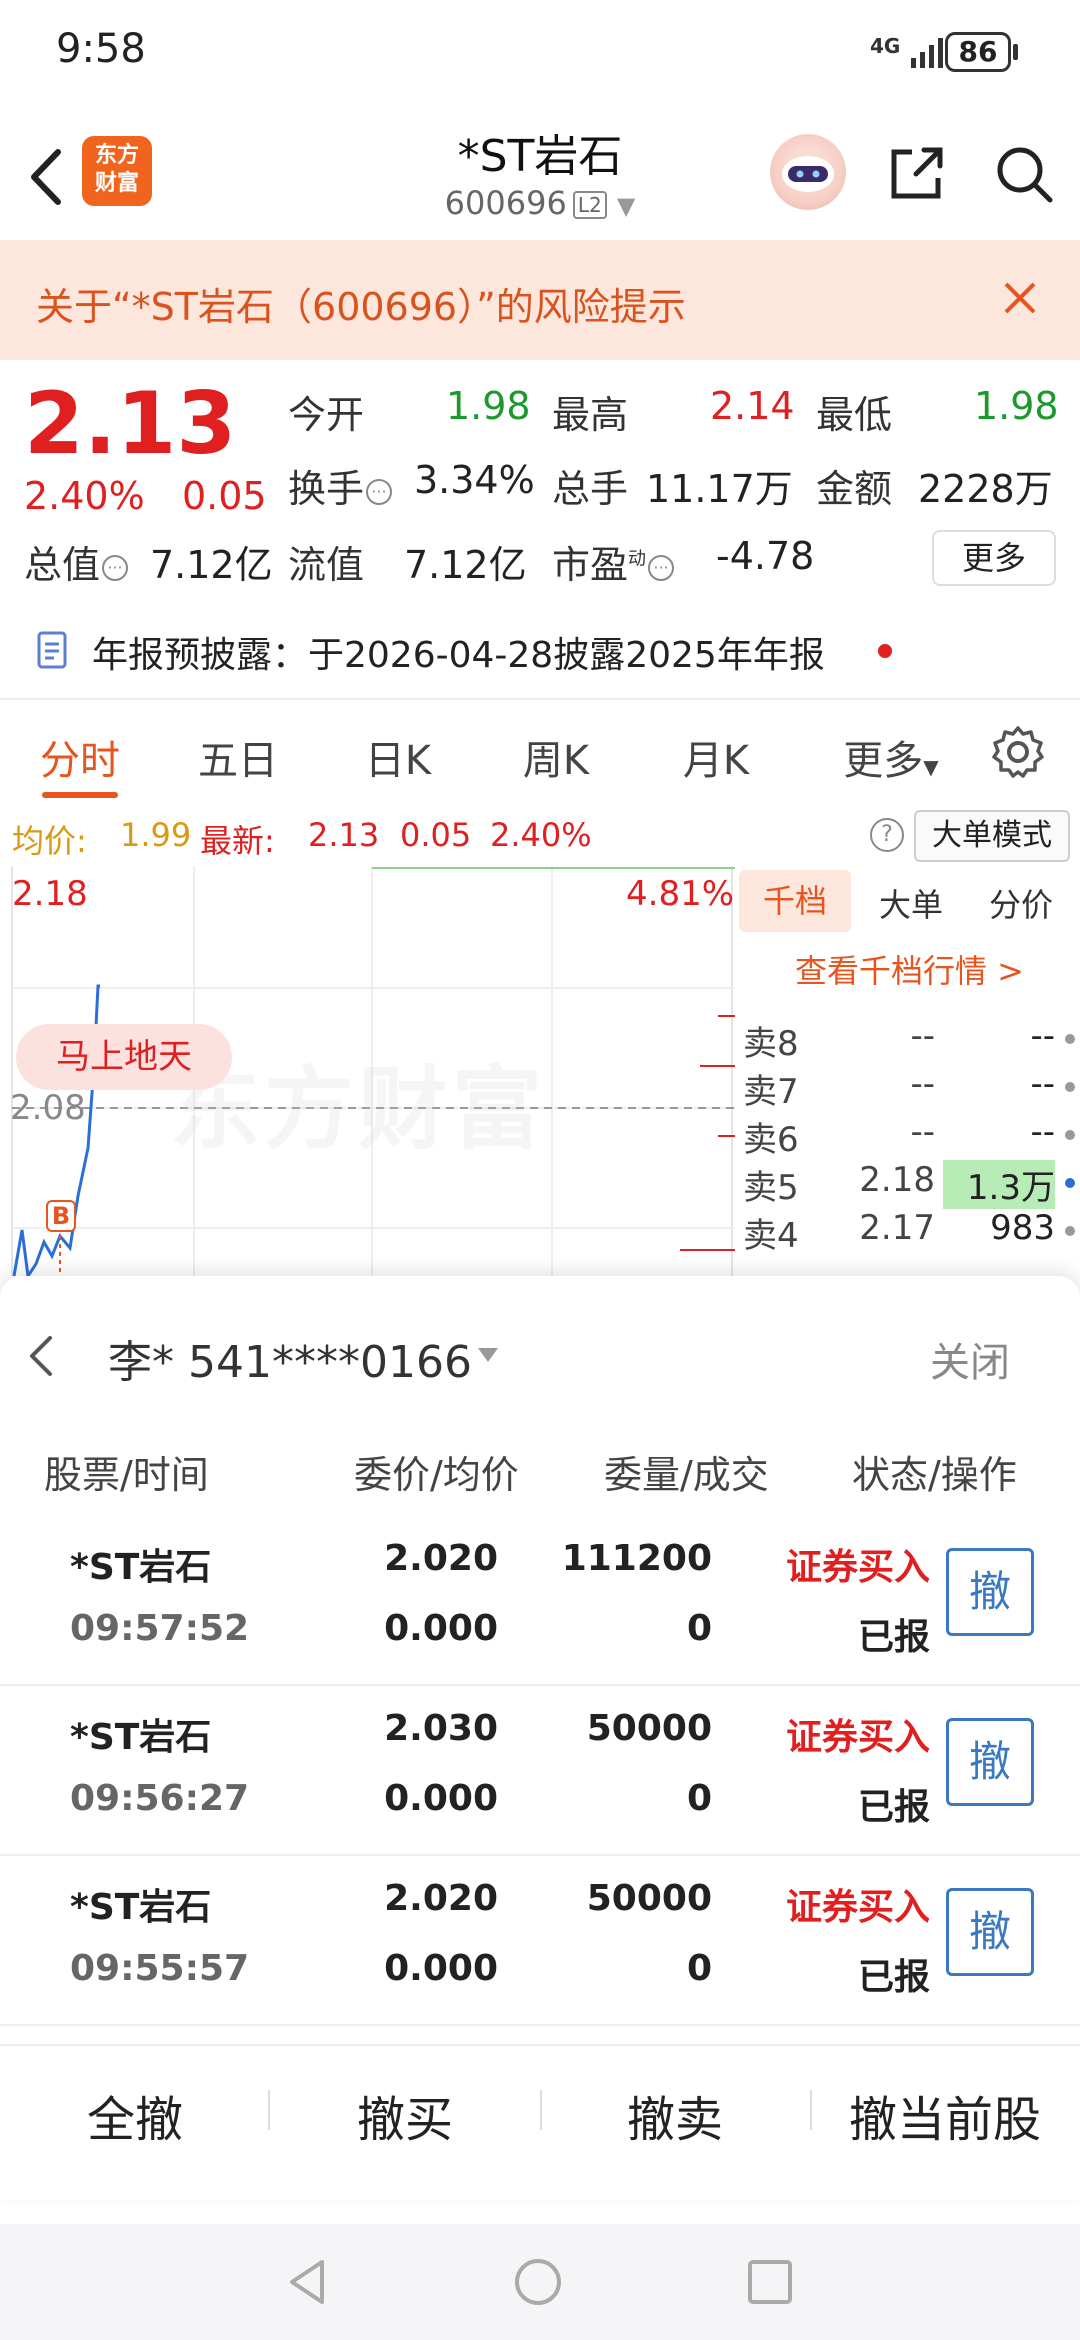  What do you see at coordinates (211, 565) in the screenshot?
I see `mcap-value: 7.12亿` at bounding box center [211, 565].